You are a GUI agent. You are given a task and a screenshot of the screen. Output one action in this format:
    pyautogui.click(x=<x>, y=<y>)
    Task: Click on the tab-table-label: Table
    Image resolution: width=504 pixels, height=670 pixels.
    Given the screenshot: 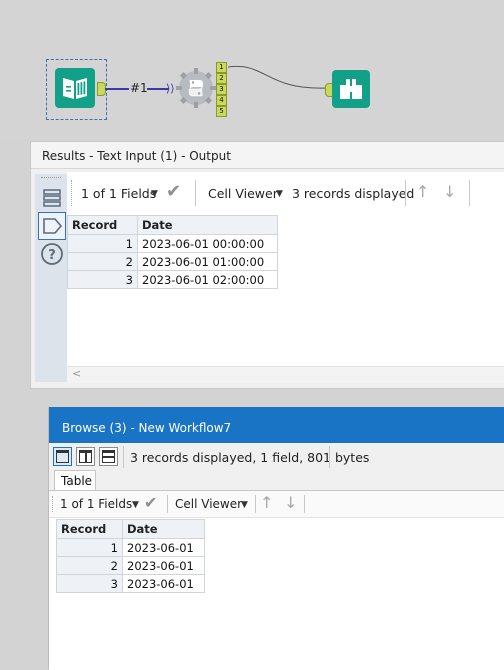 What is the action you would take?
    pyautogui.click(x=77, y=481)
    